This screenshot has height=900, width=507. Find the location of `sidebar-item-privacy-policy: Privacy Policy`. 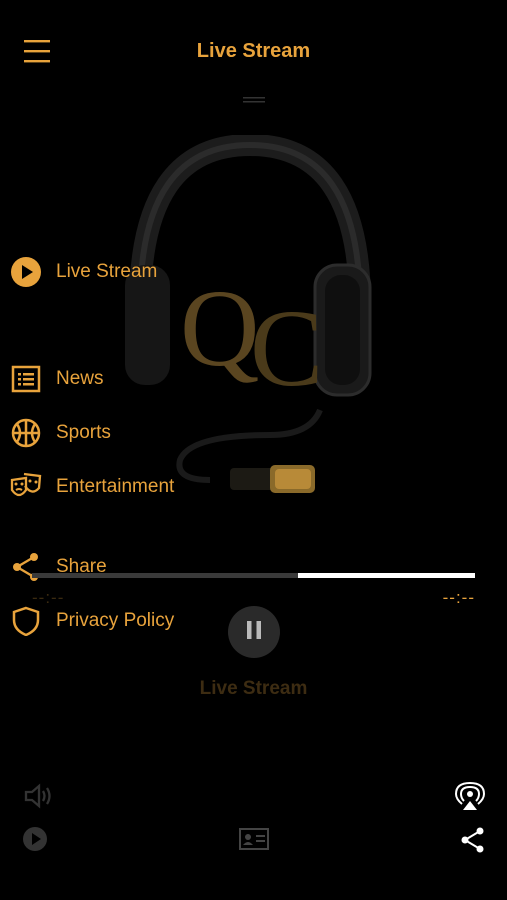

sidebar-item-privacy-policy: Privacy Policy is located at coordinates (92, 621).